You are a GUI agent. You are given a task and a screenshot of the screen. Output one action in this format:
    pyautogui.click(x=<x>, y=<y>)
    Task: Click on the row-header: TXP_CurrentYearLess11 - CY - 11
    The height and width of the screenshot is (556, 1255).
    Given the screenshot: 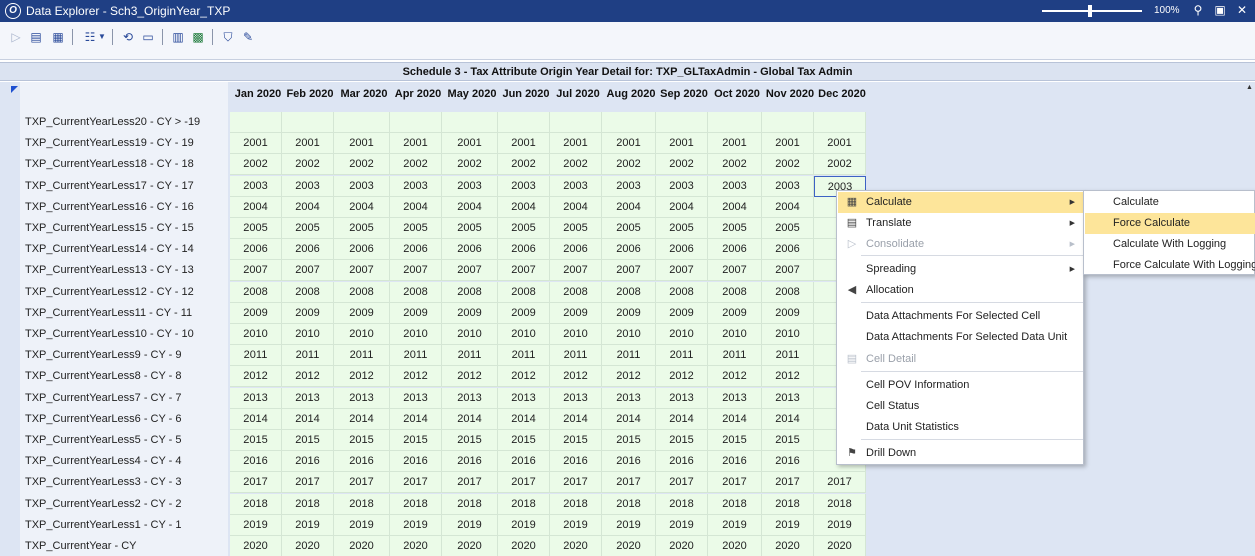 What is the action you would take?
    pyautogui.click(x=108, y=313)
    